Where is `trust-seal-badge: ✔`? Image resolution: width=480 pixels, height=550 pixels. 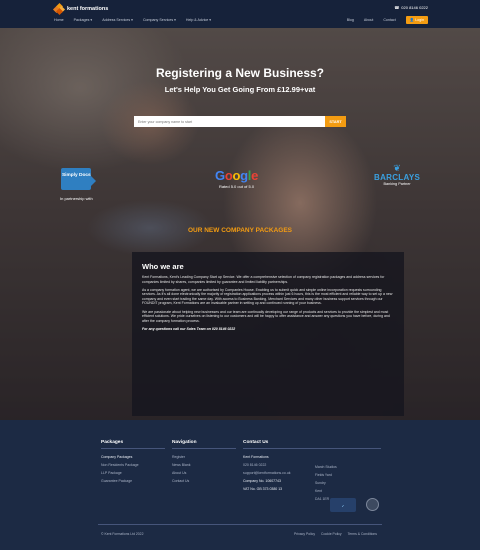
trust-seal-badge: ✔ is located at coordinates (343, 505).